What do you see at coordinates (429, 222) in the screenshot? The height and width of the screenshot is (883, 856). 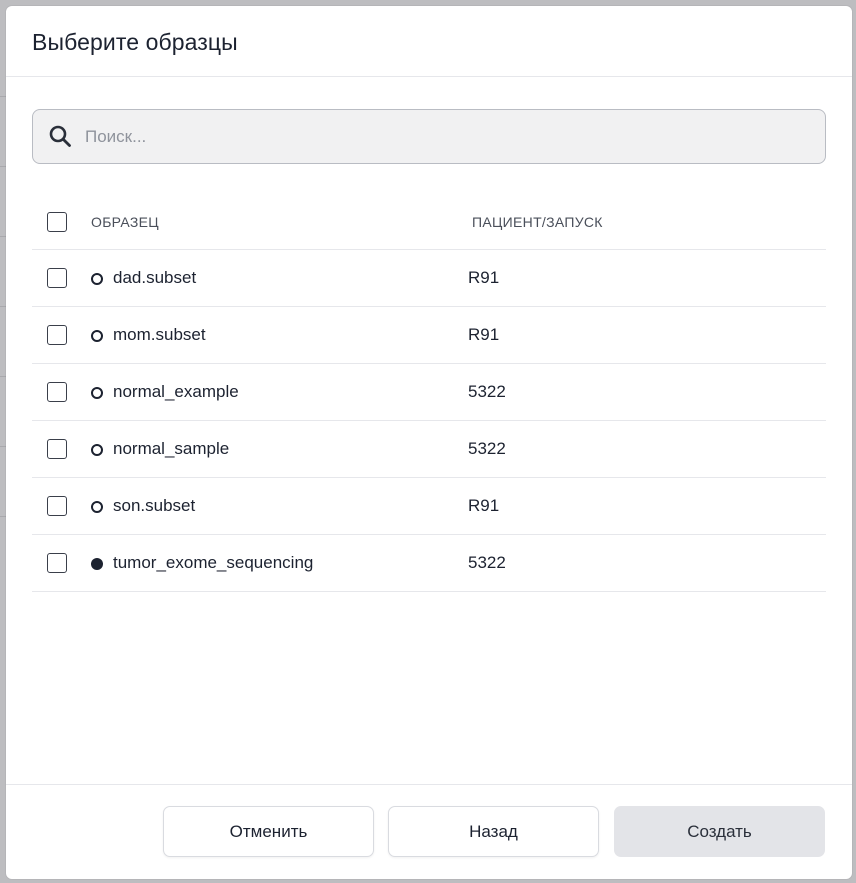 I see `table-header: ОБРАЗЕЦ ПАЦИЕНТ/ЗАПУСК` at bounding box center [429, 222].